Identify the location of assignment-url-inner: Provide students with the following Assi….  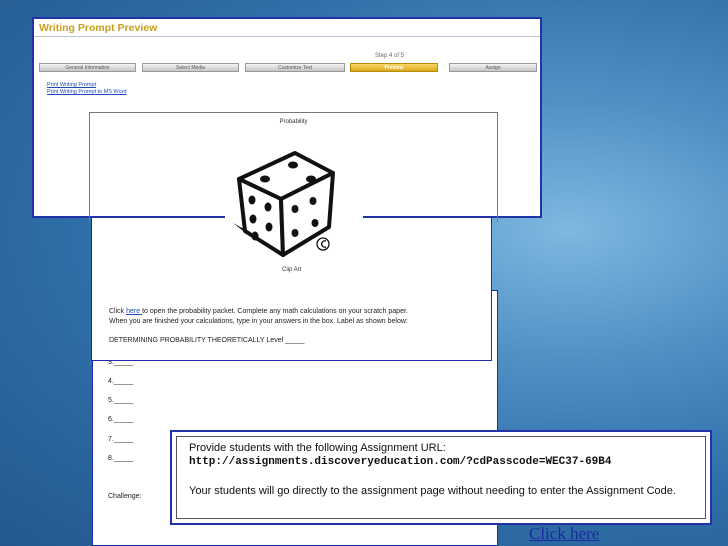
(441, 477).